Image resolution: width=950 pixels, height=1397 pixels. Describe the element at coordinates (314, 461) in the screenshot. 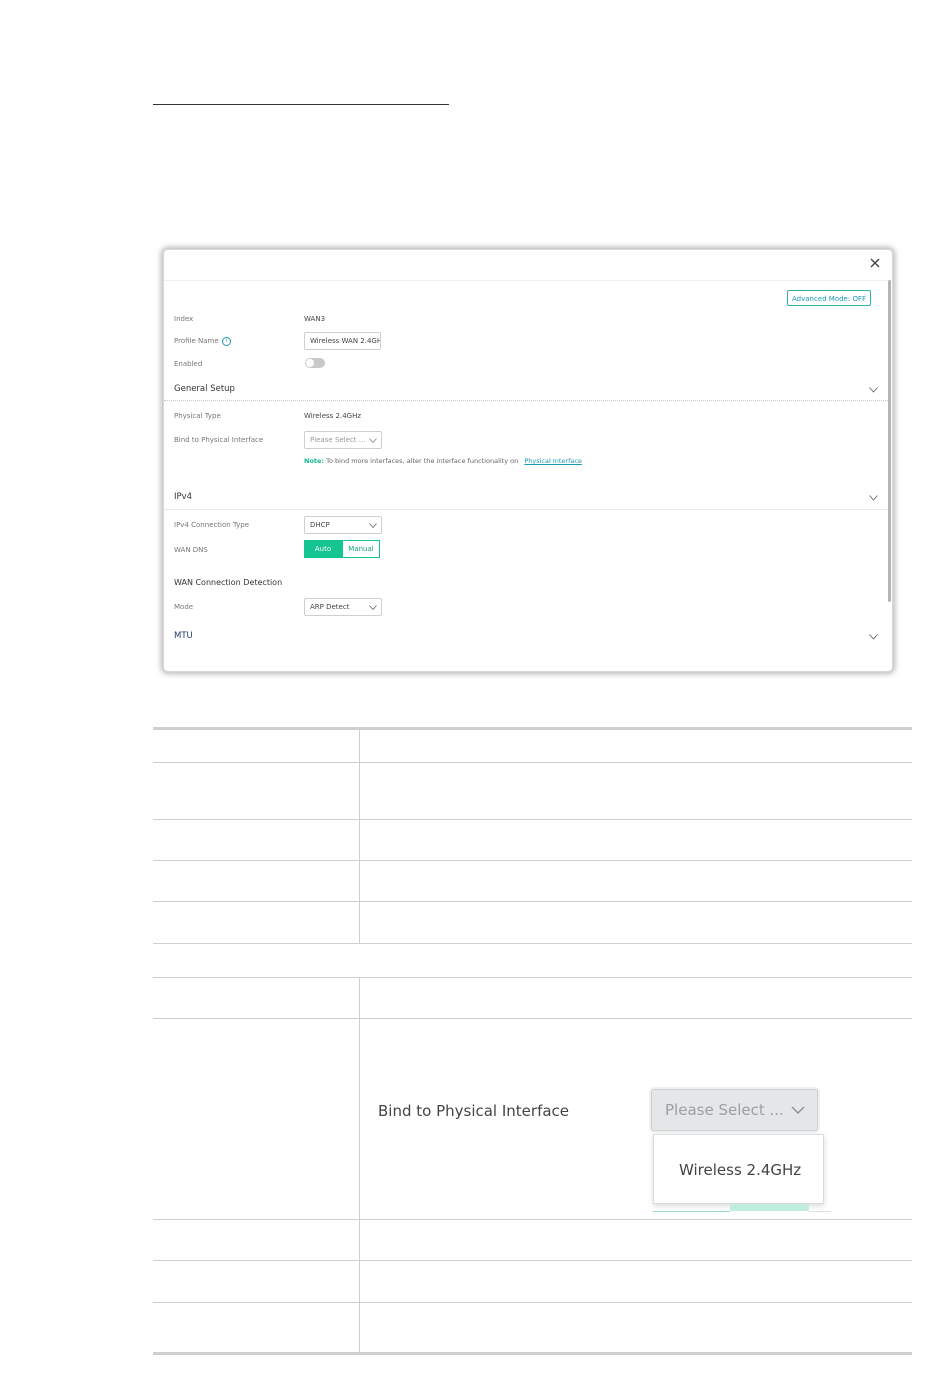

I see `note-label: Note:` at that location.